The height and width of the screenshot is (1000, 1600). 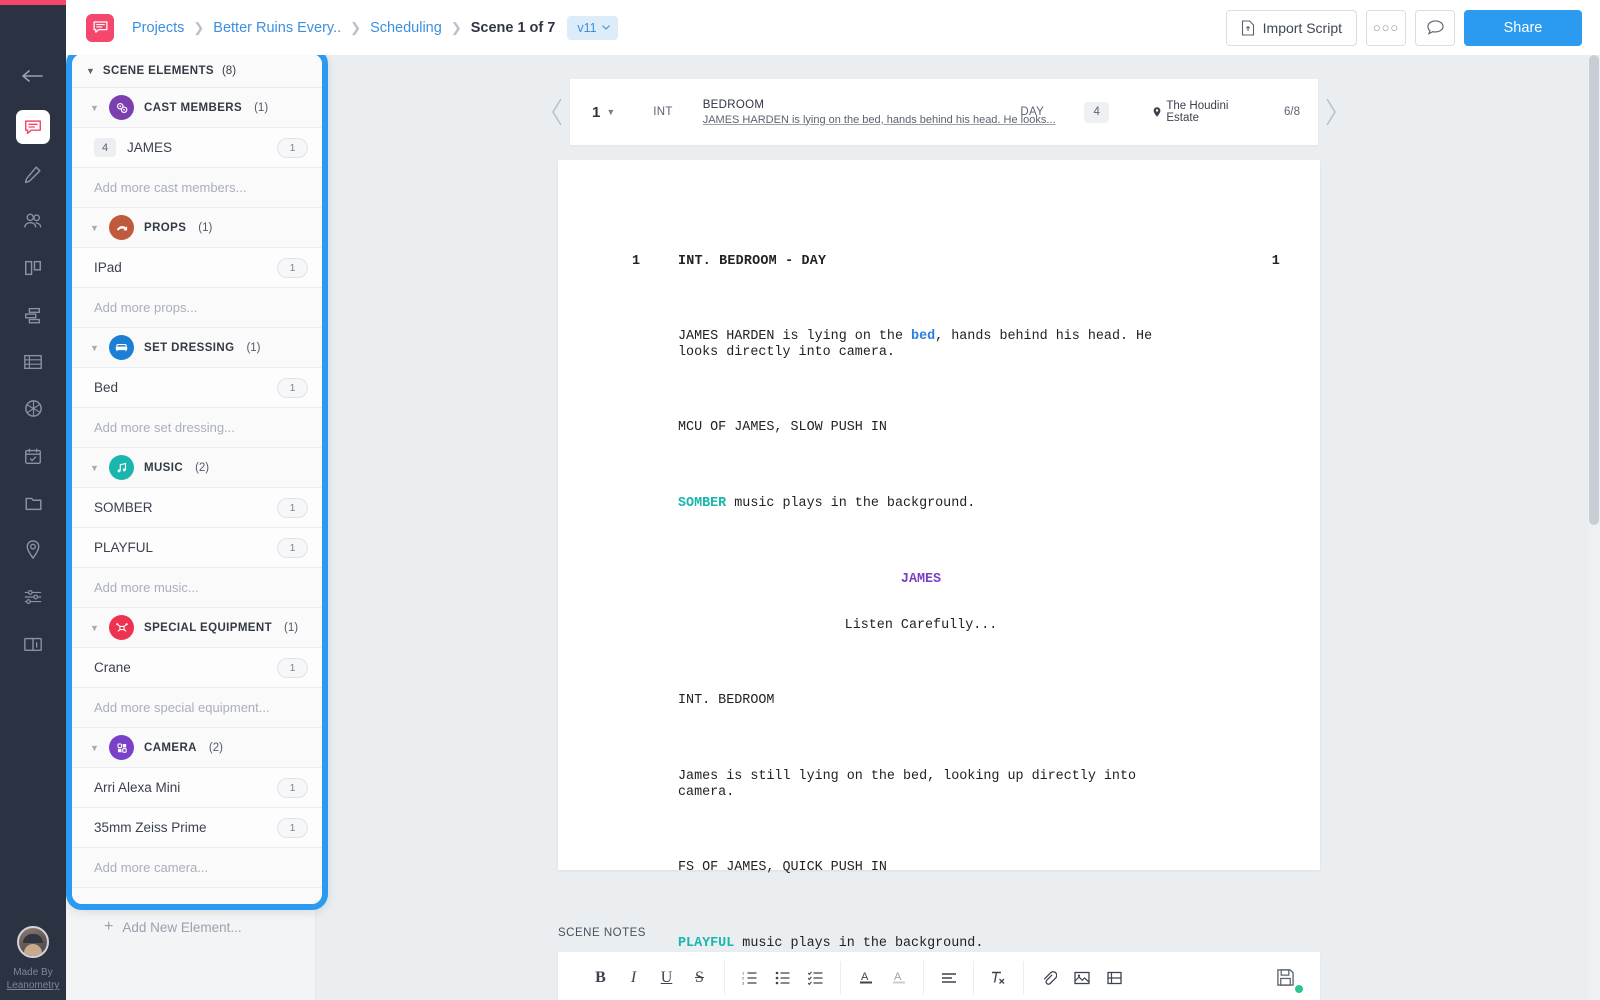 What do you see at coordinates (33, 985) in the screenshot?
I see `made-by-line2: Leanometry` at bounding box center [33, 985].